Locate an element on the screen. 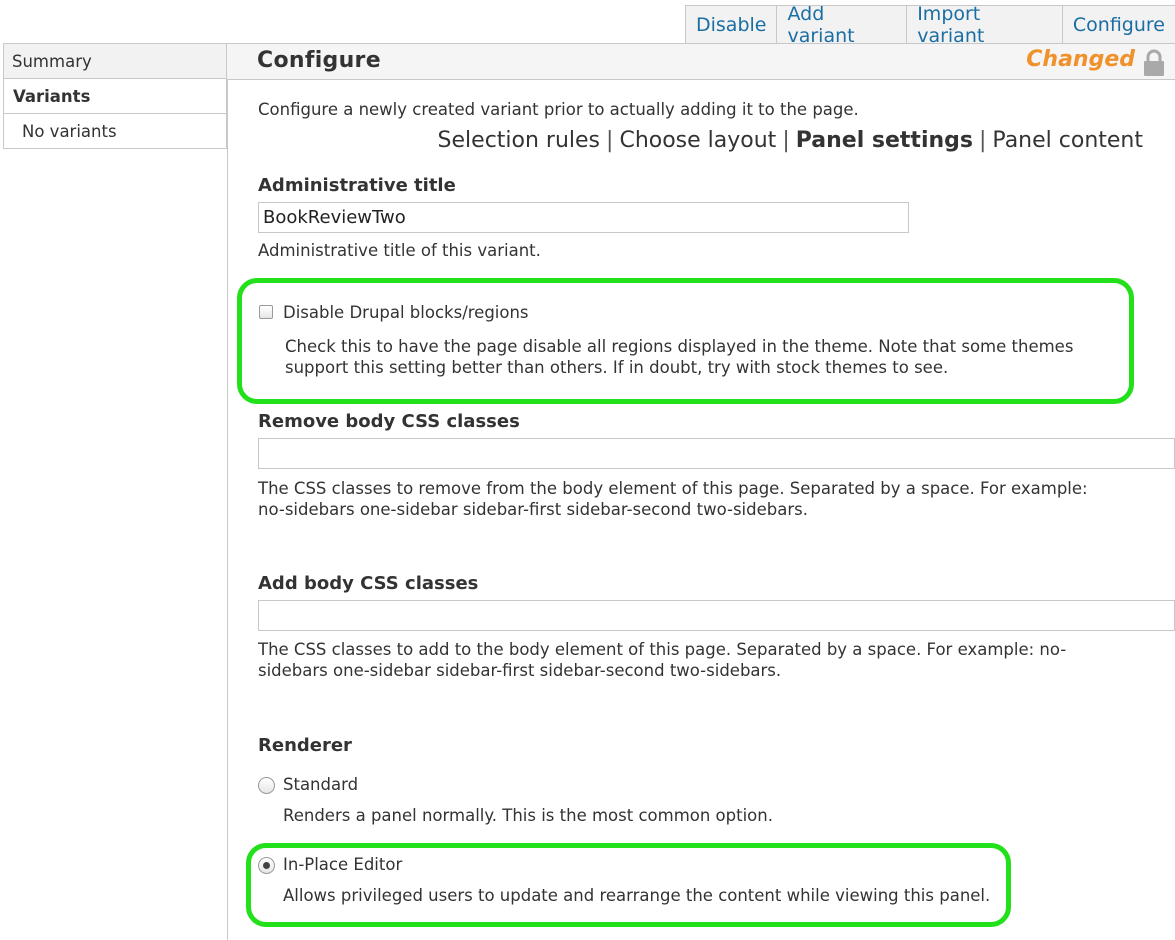  renderer-standard-label: Standard is located at coordinates (320, 784).